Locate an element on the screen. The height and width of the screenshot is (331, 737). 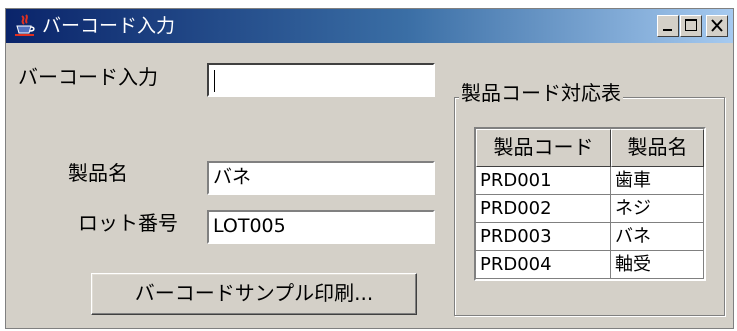
close-button is located at coordinates (717, 26).